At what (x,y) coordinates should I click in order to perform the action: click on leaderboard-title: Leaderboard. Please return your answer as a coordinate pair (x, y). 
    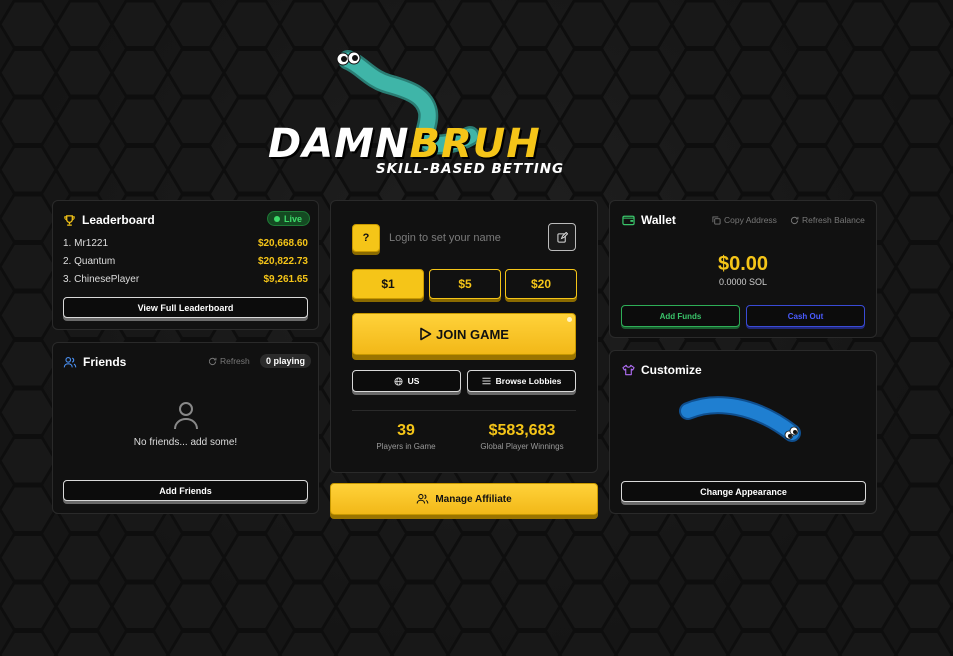
    Looking at the image, I should click on (118, 220).